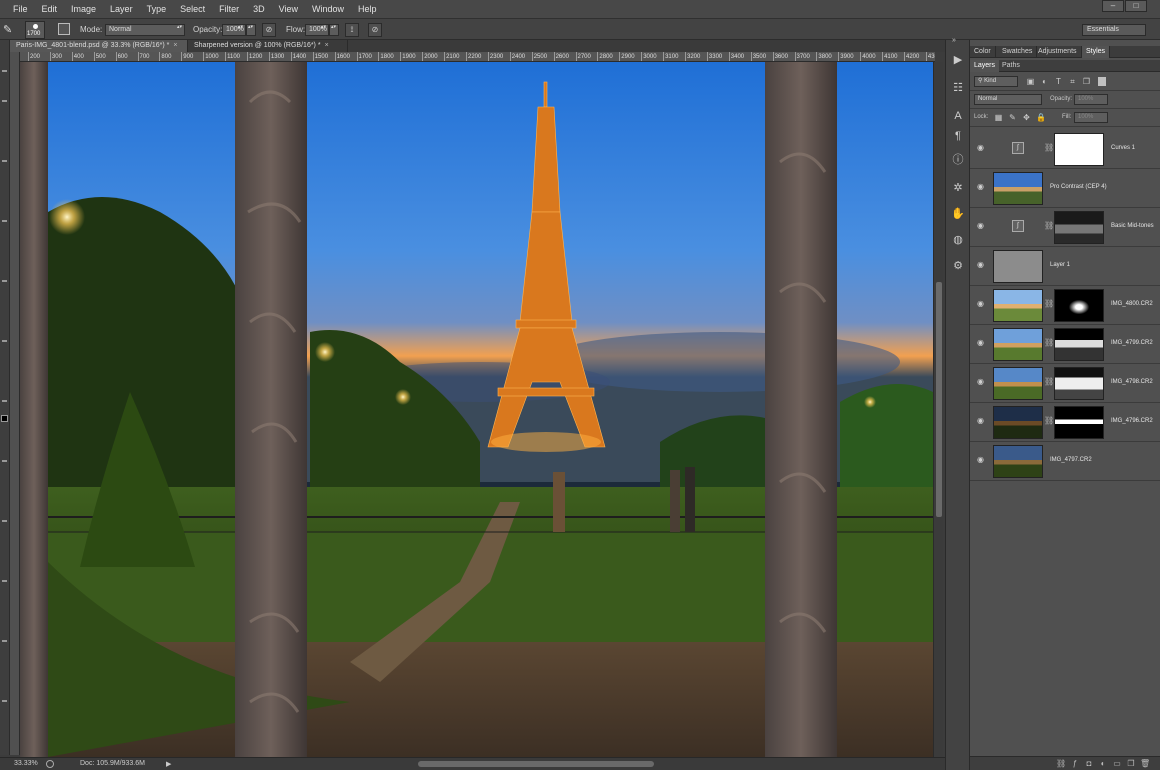 The height and width of the screenshot is (770, 1160). Describe the element at coordinates (1089, 764) in the screenshot. I see `add-mask-icon: ◘` at that location.